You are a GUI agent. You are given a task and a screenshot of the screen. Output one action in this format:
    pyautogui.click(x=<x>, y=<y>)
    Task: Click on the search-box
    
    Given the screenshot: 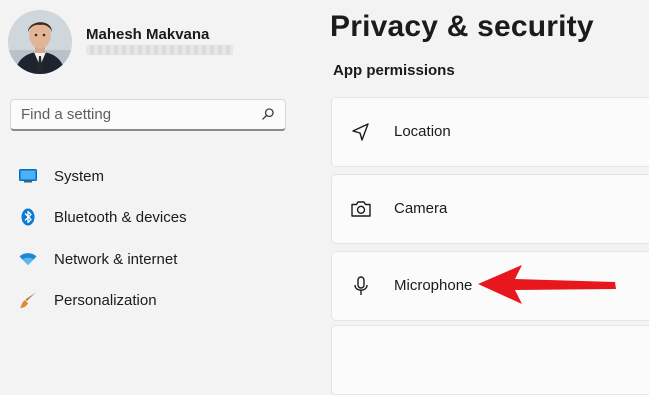 What is the action you would take?
    pyautogui.click(x=148, y=115)
    